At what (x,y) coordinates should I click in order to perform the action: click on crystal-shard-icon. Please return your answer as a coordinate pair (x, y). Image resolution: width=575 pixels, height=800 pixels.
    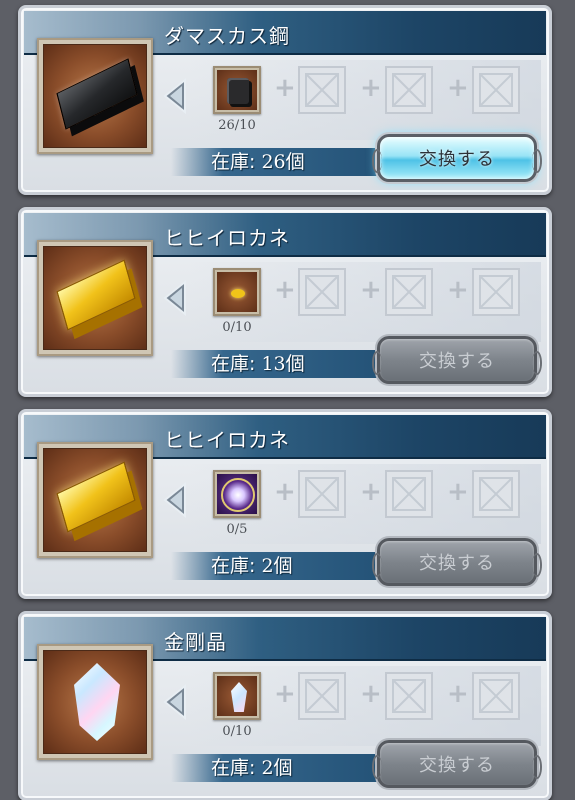
    Looking at the image, I should click on (237, 696).